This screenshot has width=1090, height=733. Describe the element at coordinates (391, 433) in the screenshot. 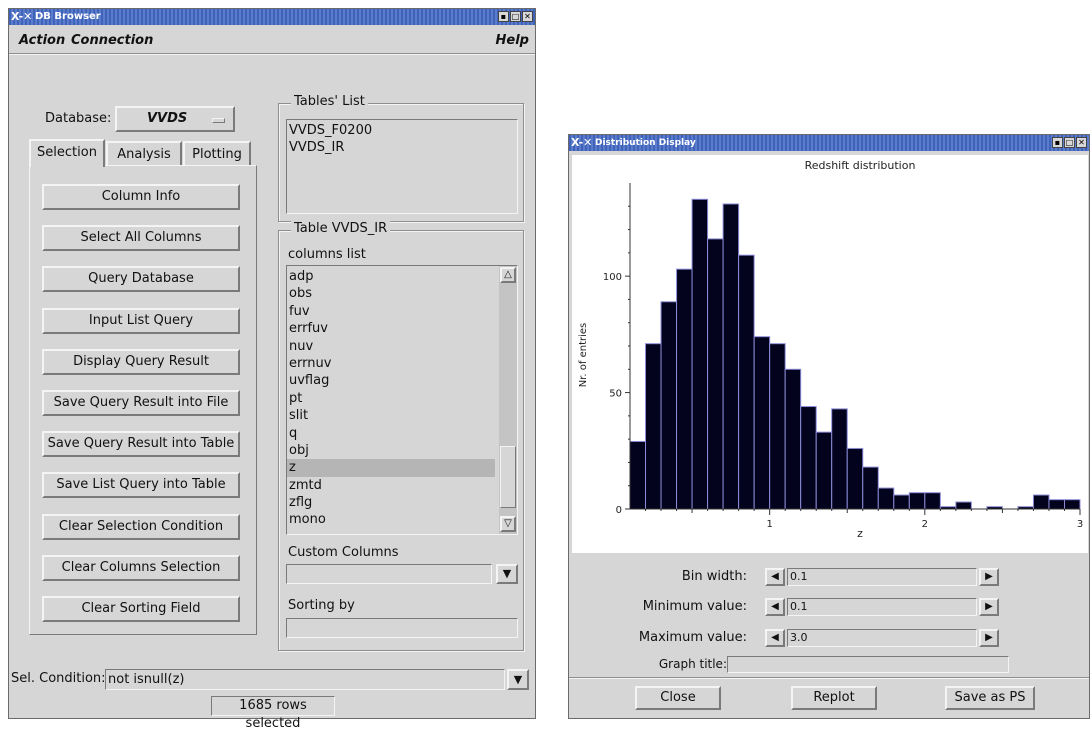

I see `column-item: q` at that location.